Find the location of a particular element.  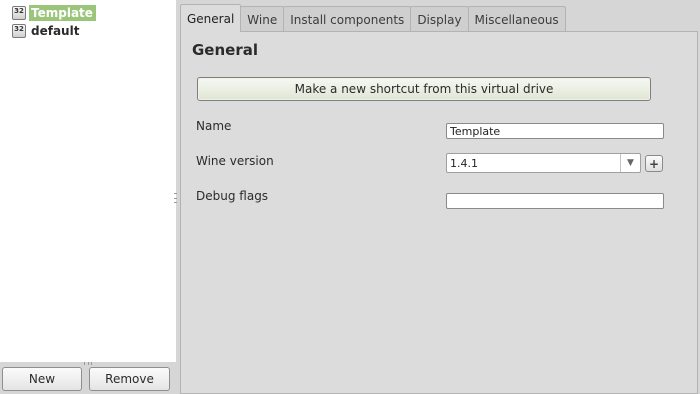

wine-version-select: 1.4.1 ▼ is located at coordinates (543, 163).